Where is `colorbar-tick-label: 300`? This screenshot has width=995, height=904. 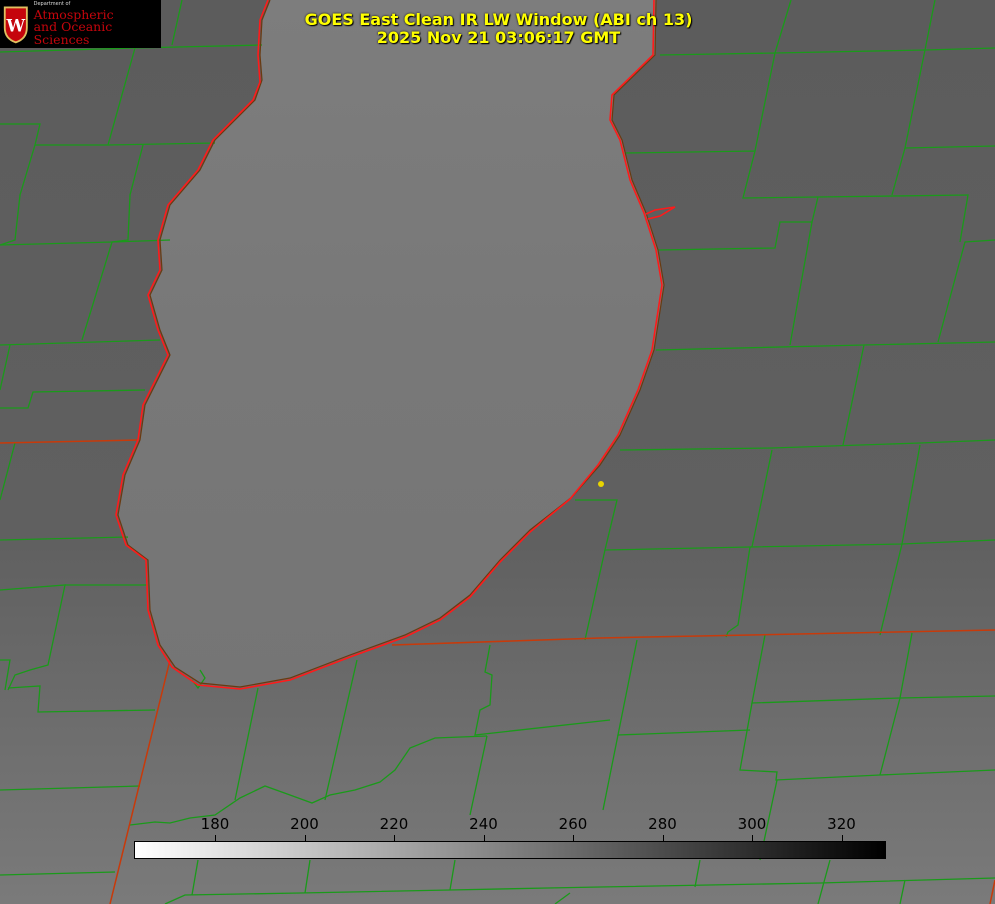 colorbar-tick-label: 300 is located at coordinates (752, 824).